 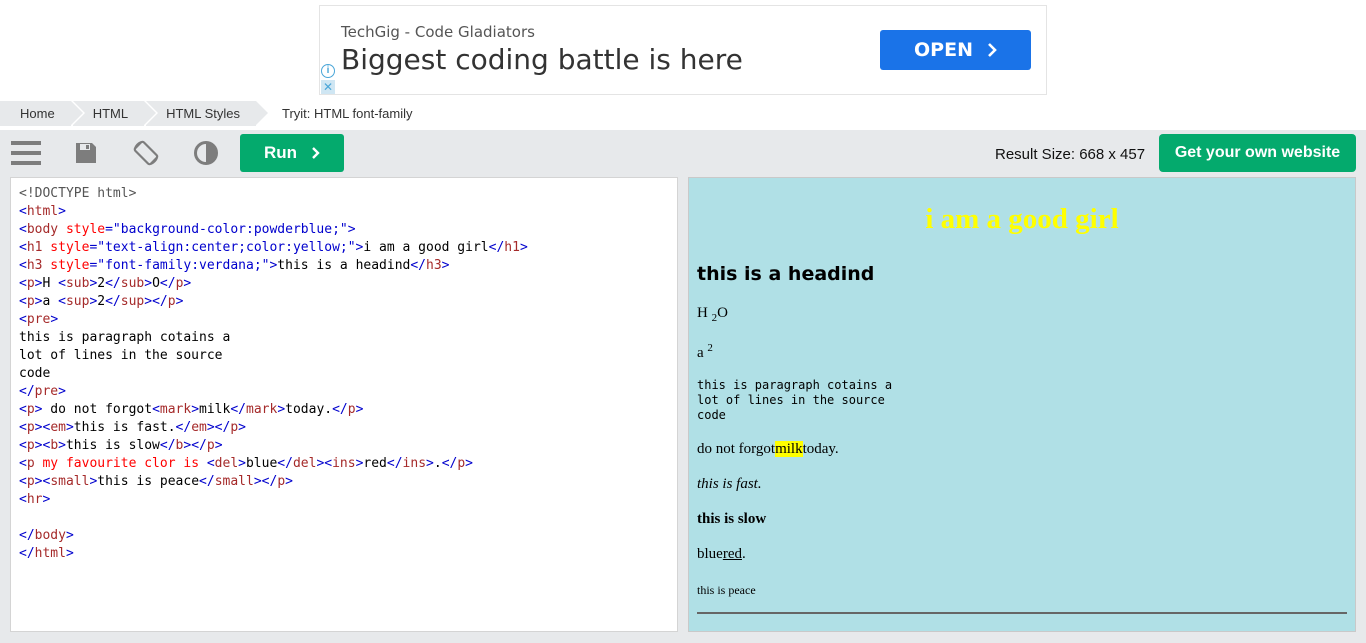 I want to click on result-superscript-paragraph: a 2, so click(x=1022, y=352).